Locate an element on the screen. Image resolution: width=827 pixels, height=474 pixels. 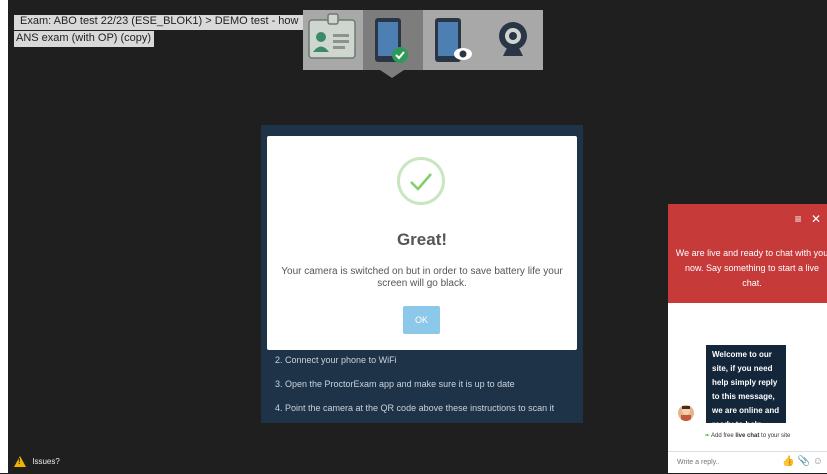
close-icon: ✕ is located at coordinates (816, 219).